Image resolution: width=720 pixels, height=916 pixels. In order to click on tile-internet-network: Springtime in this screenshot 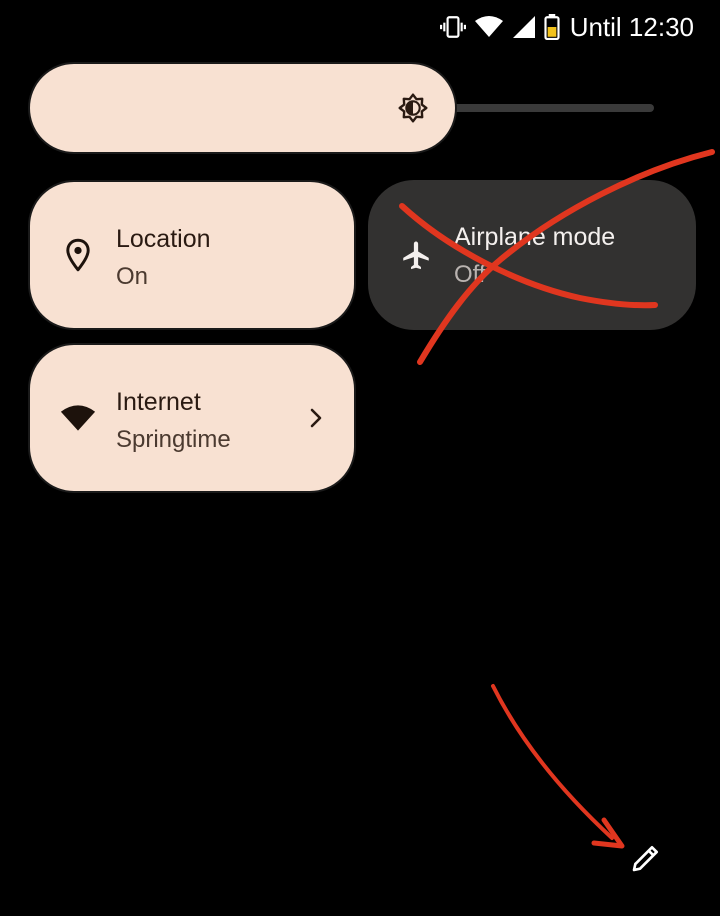, I will do `click(173, 439)`.